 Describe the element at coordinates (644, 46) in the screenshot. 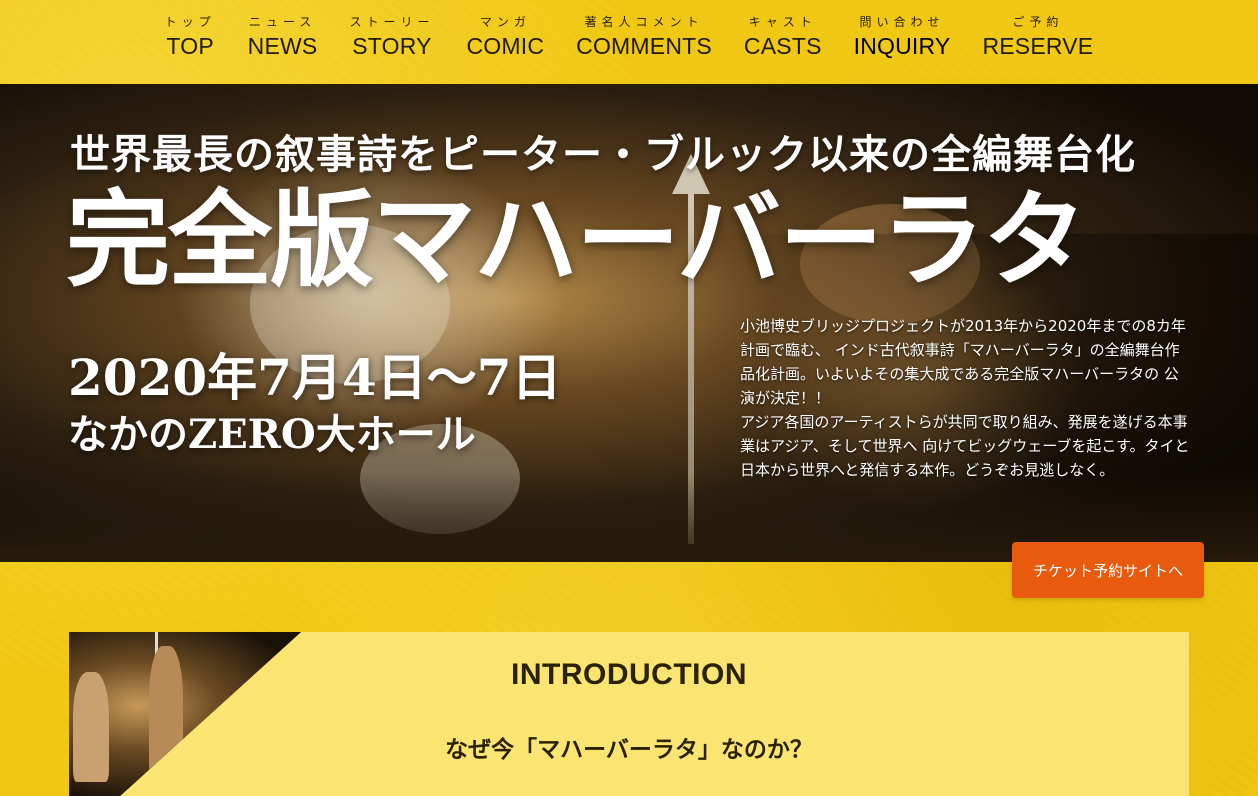

I see `nav-label: COMMENTS` at that location.